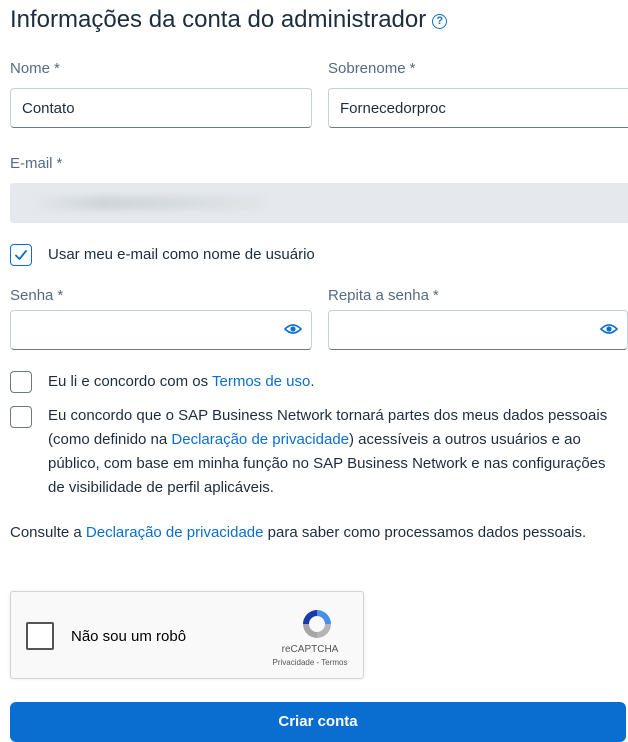 Image resolution: width=628 pixels, height=742 pixels. Describe the element at coordinates (367, 68) in the screenshot. I see `last-name-label-text: Sobrenome` at that location.